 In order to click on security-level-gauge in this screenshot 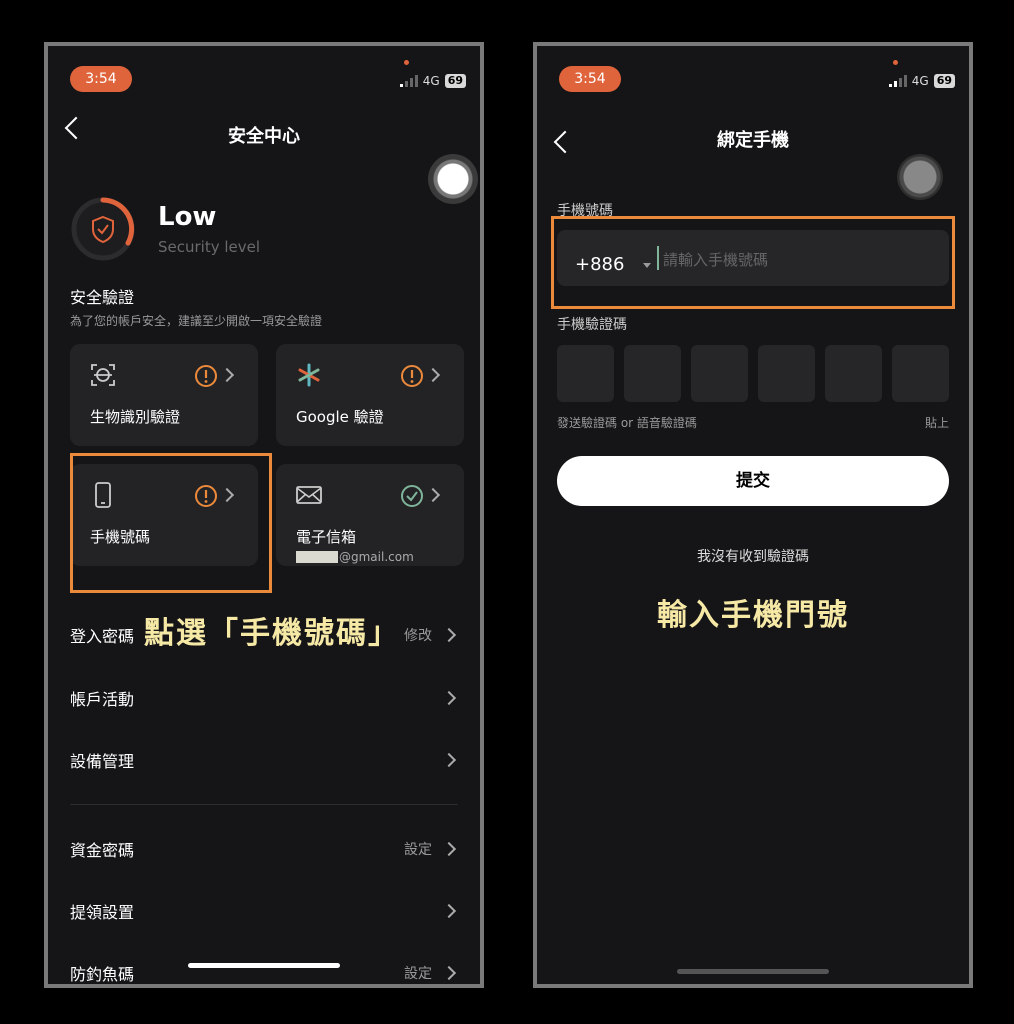, I will do `click(103, 229)`.